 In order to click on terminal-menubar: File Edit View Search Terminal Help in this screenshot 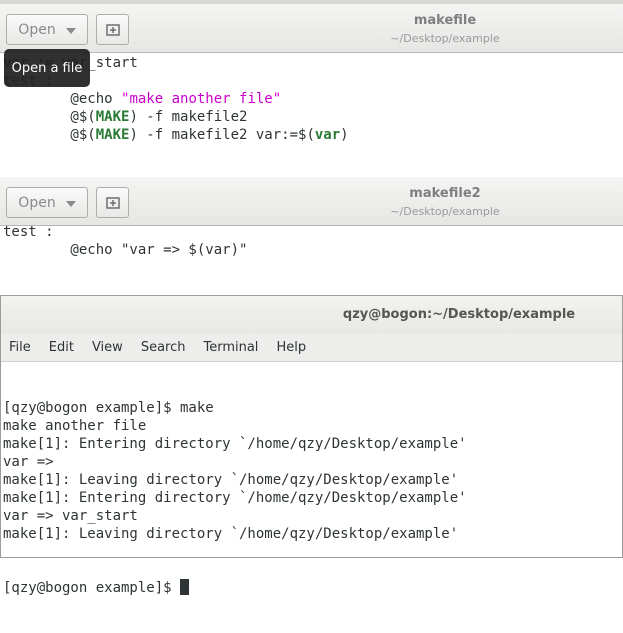, I will do `click(311, 348)`.